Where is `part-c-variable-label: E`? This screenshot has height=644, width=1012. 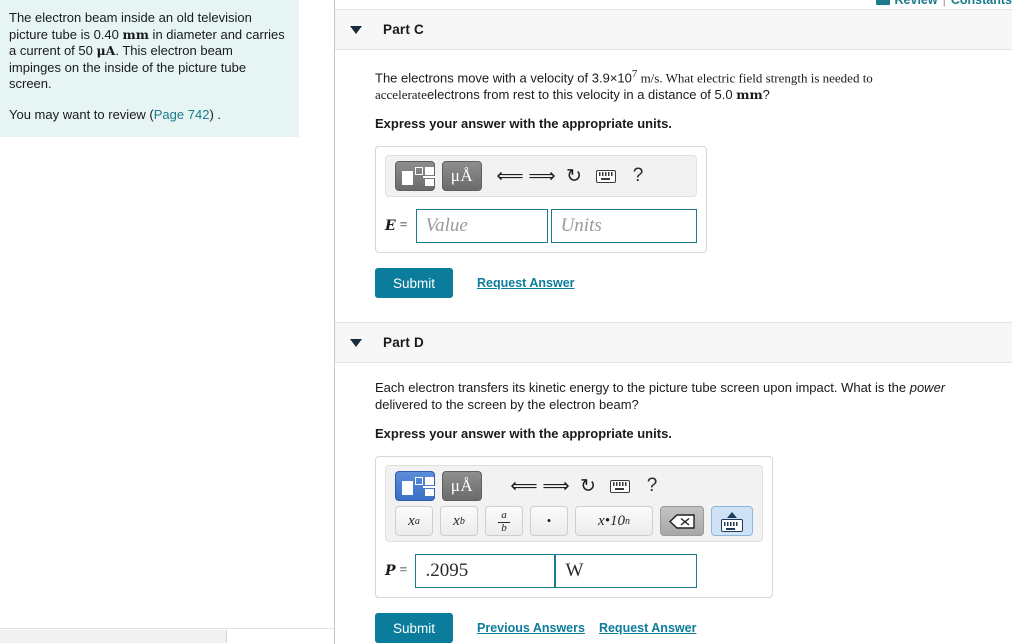 part-c-variable-label: E is located at coordinates (390, 226).